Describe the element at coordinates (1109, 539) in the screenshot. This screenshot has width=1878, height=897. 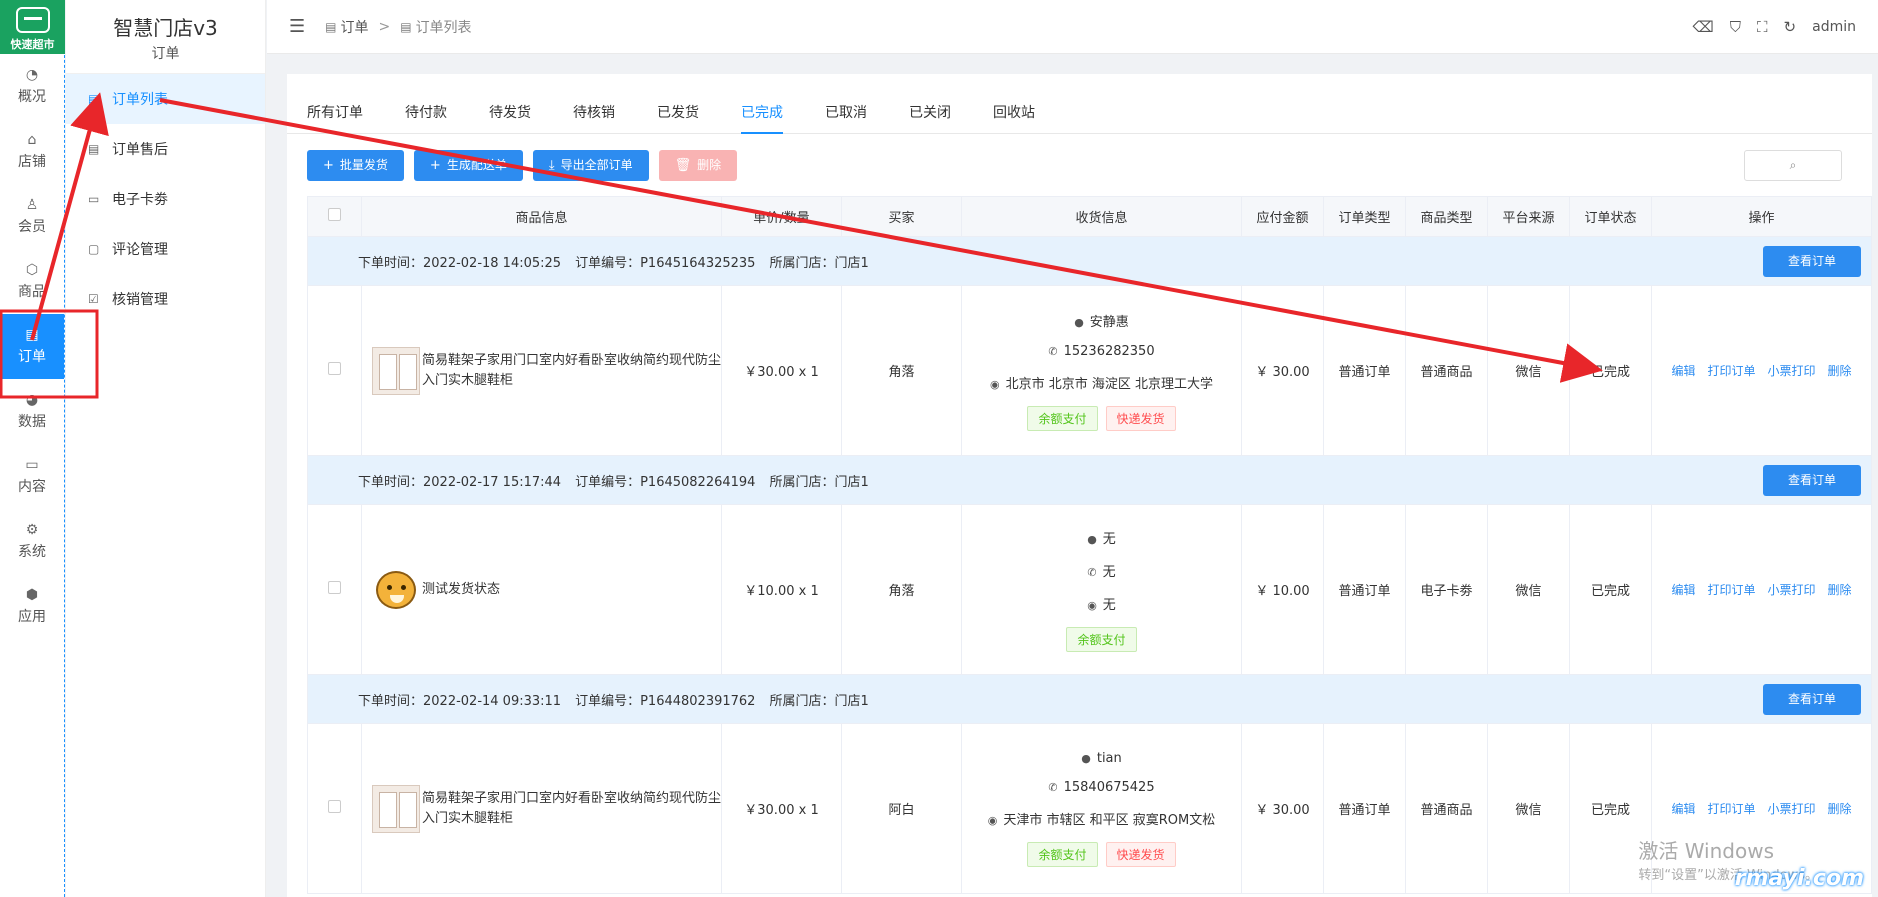
I see `receiver-name-text: 无` at that location.